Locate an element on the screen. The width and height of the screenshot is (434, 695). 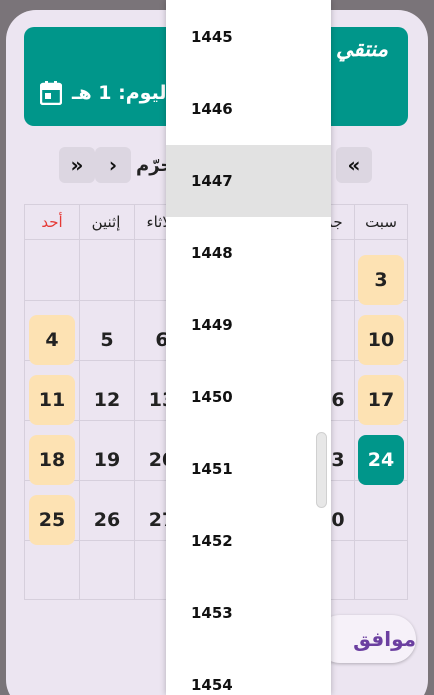
day-cell: 17 is located at coordinates (381, 400).